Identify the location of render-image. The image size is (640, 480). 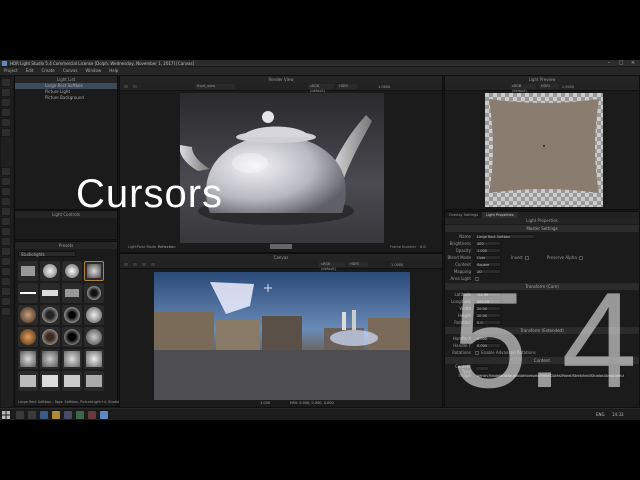
(282, 168).